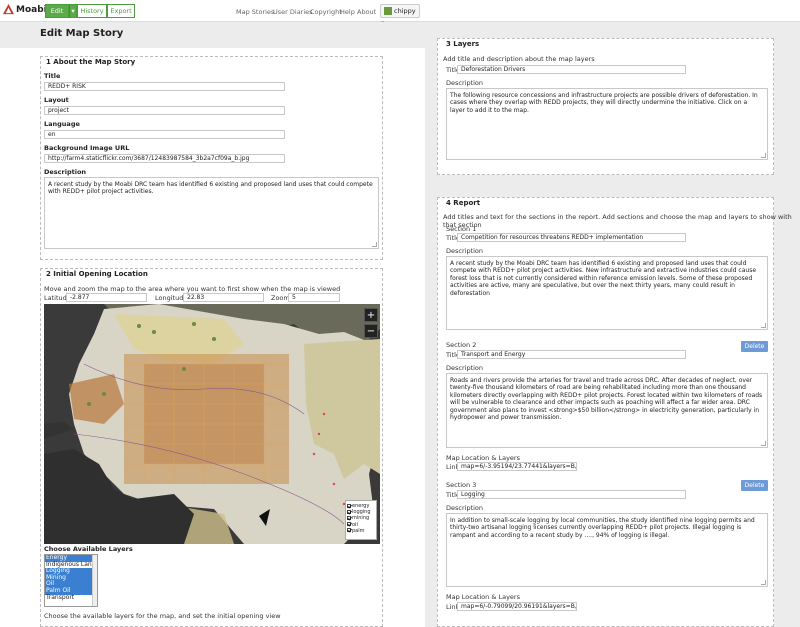 This screenshot has width=800, height=627. What do you see at coordinates (82, 33) in the screenshot?
I see `page-title: Edit Map Story` at bounding box center [82, 33].